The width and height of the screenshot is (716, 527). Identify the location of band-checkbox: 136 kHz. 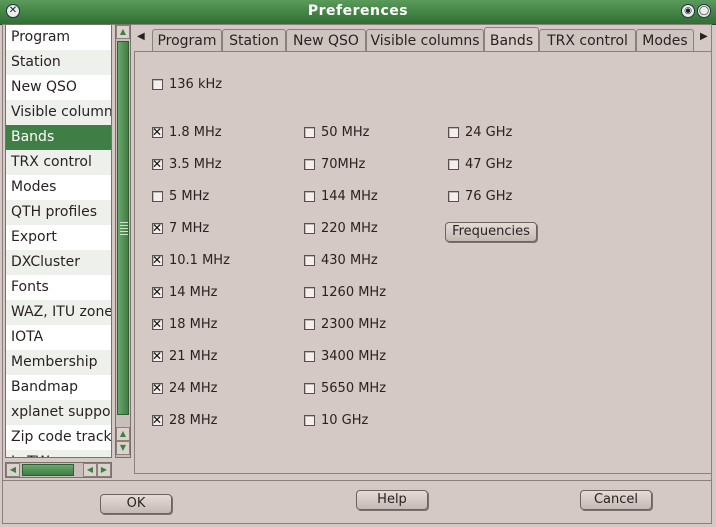
(187, 85).